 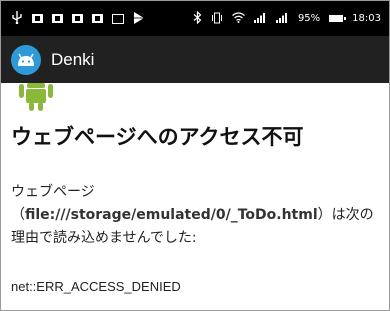 What do you see at coordinates (338, 18) in the screenshot?
I see `battery-icon` at bounding box center [338, 18].